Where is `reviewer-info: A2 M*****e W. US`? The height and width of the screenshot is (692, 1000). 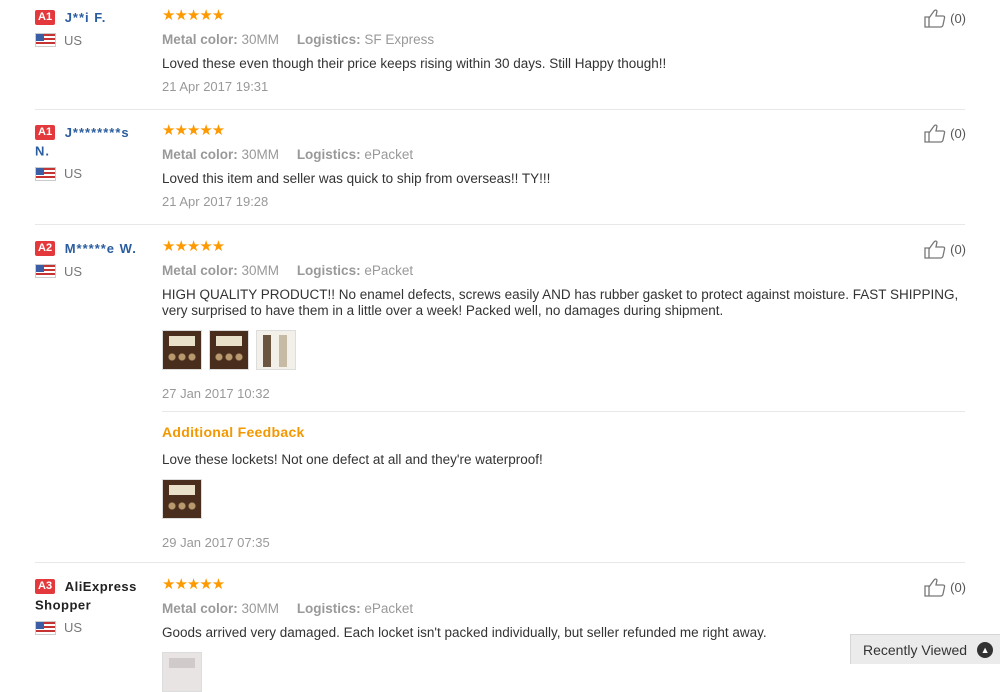 reviewer-info: A2 M*****e W. US is located at coordinates (97, 259).